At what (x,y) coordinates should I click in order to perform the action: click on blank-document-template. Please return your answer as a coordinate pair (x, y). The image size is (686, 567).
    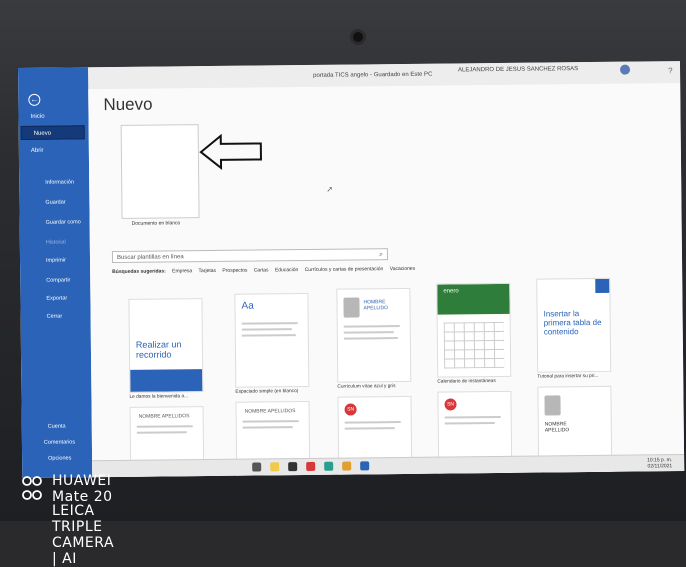
    Looking at the image, I should click on (160, 171).